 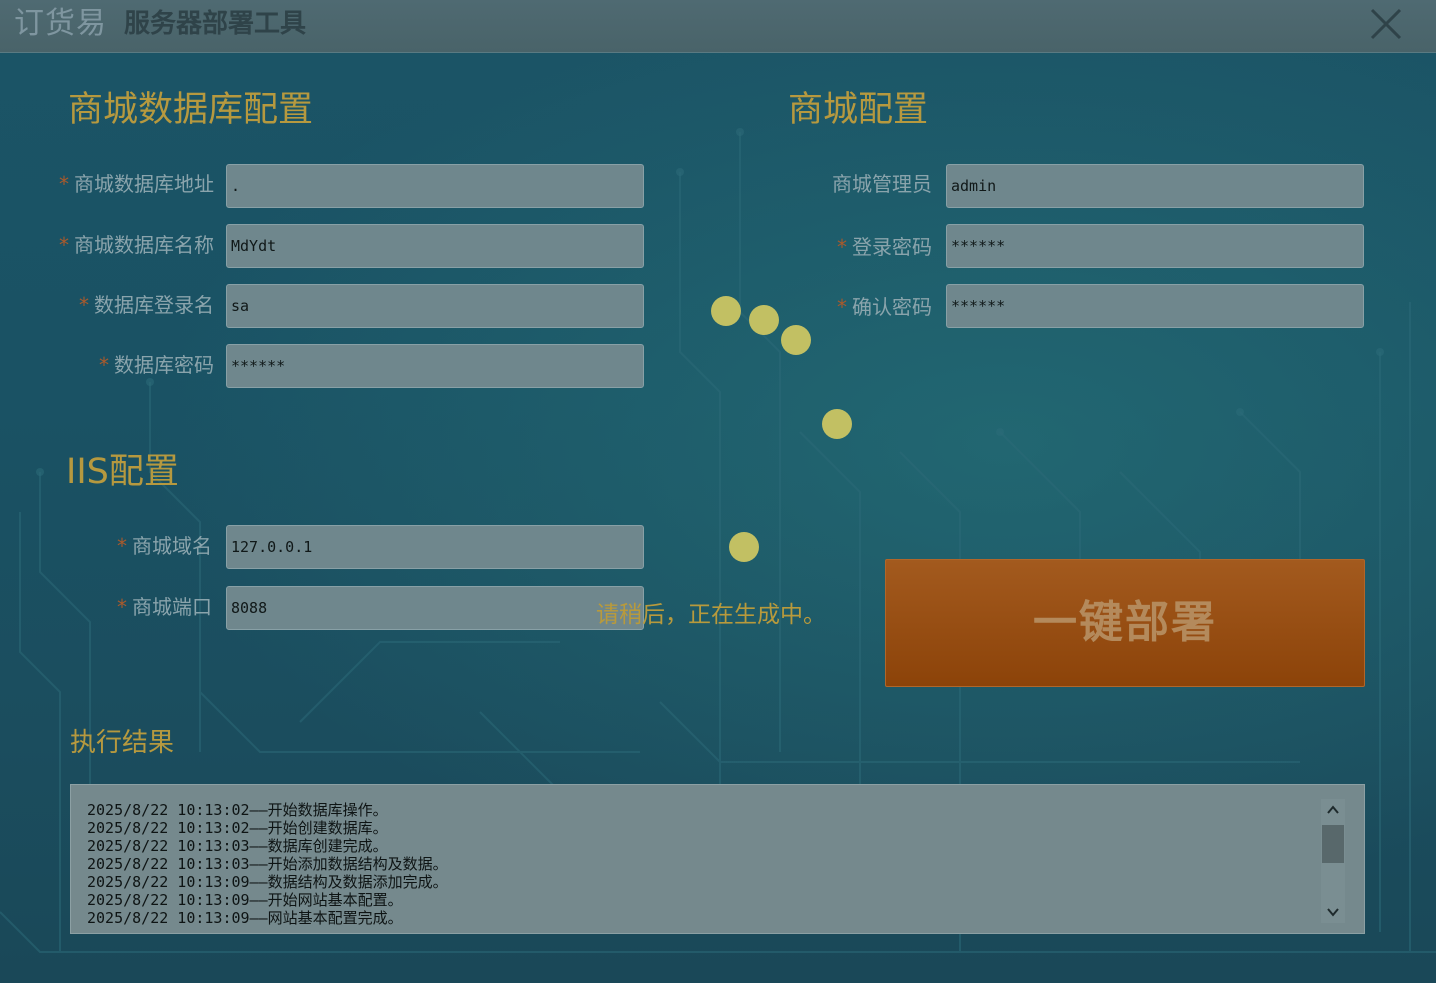 I want to click on close-button, so click(x=1386, y=24).